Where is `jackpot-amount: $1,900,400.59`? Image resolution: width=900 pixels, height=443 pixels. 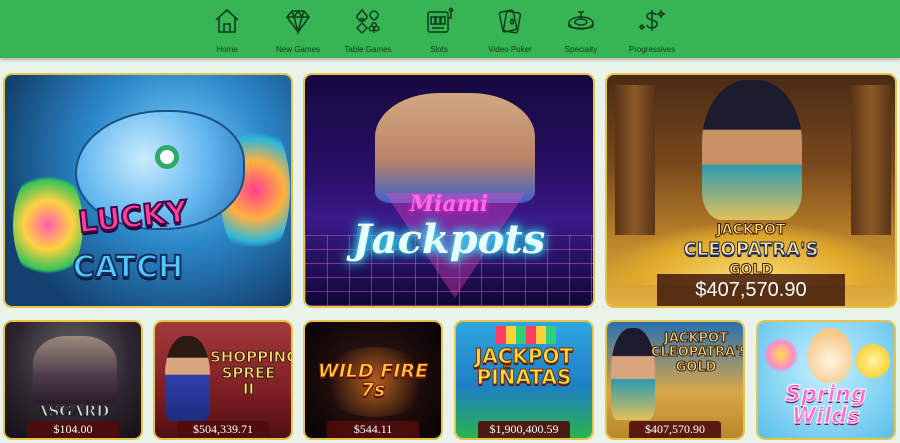 jackpot-amount: $1,900,400.59 is located at coordinates (524, 429).